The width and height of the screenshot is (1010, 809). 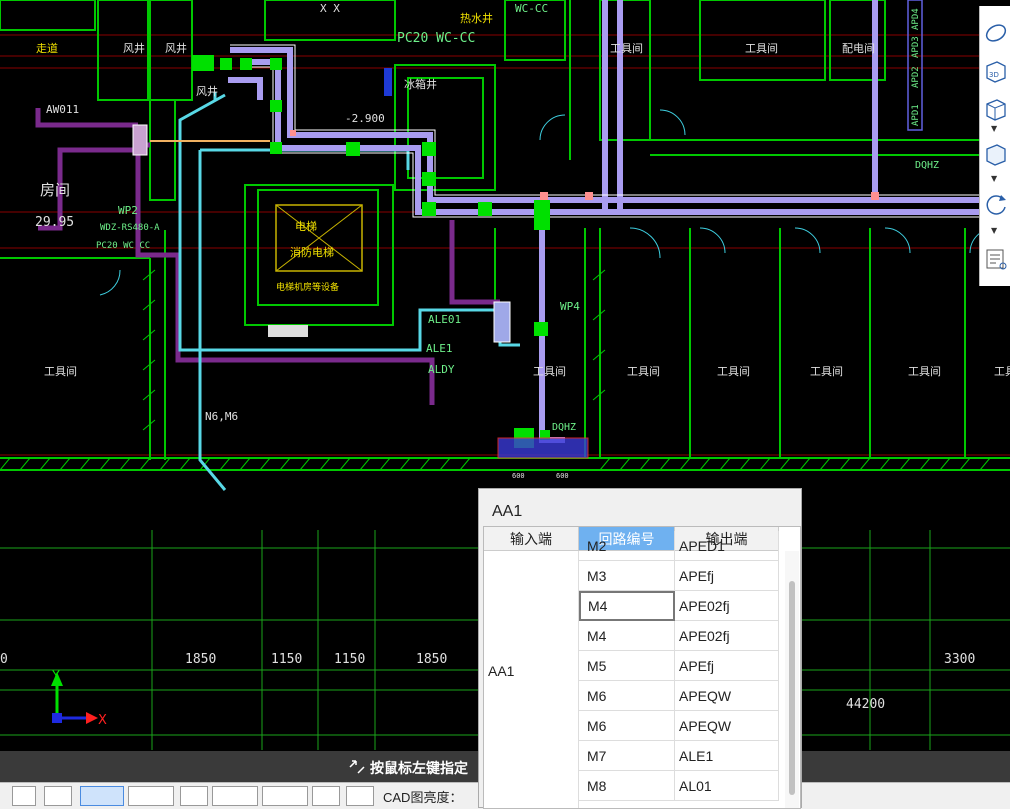 What do you see at coordinates (727, 756) in the screenshot?
I see `output-cell: ALE1` at bounding box center [727, 756].